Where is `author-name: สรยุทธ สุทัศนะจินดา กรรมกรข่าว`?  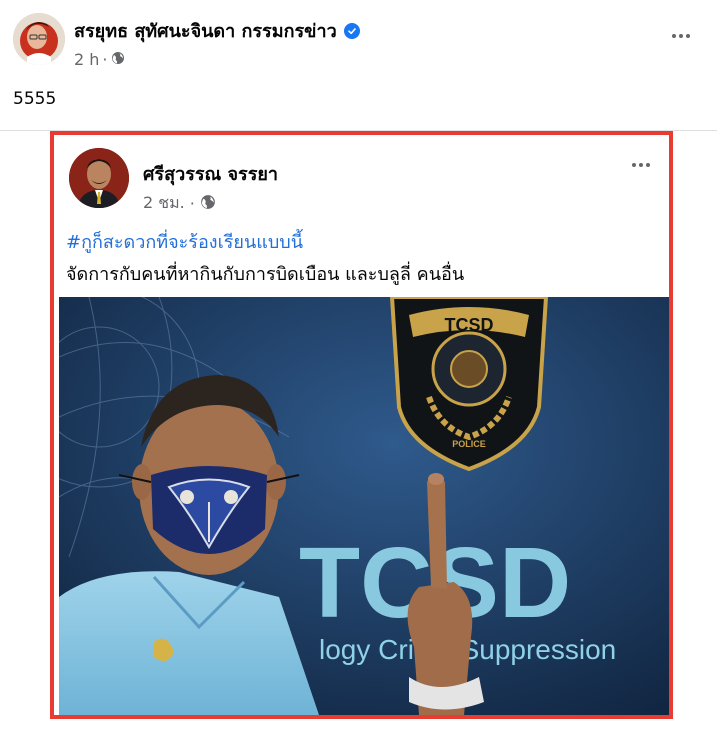
author-name: สรยุทธ สุทัศนะจินดา กรรมกรข่าว is located at coordinates (205, 30).